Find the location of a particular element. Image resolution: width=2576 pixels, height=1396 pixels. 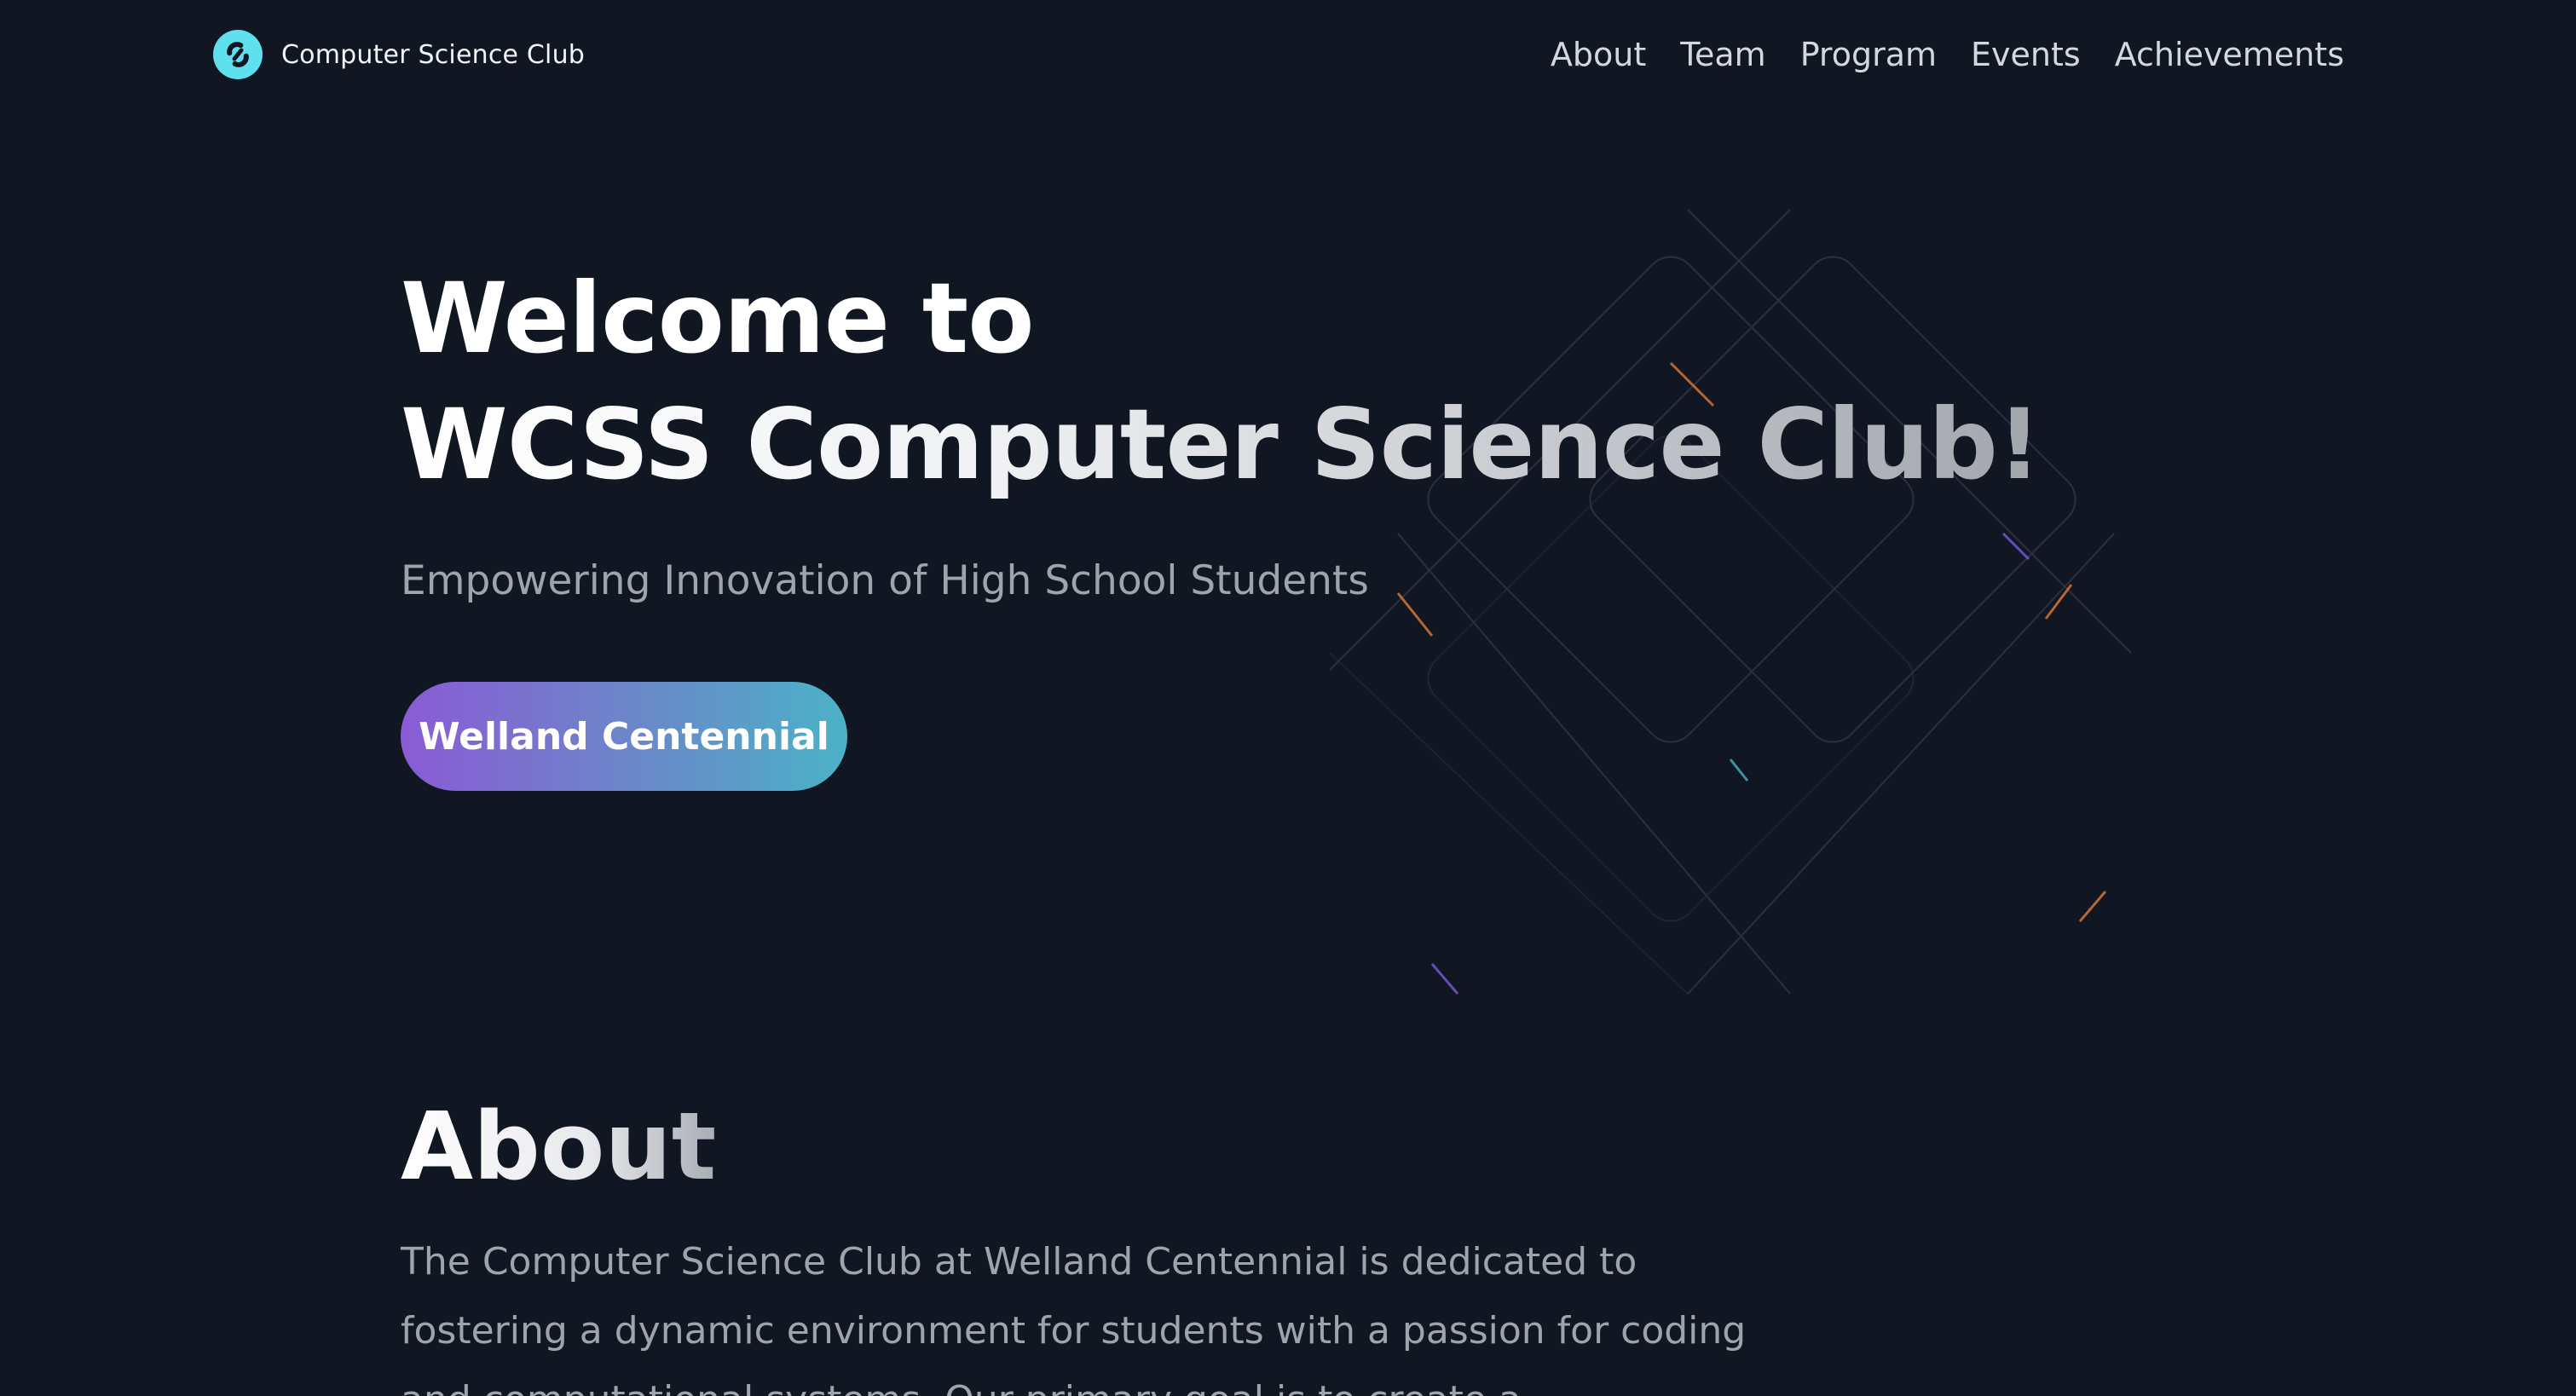

hero-title: Welcome to WCSS Computer Science Club! is located at coordinates (1221, 382).